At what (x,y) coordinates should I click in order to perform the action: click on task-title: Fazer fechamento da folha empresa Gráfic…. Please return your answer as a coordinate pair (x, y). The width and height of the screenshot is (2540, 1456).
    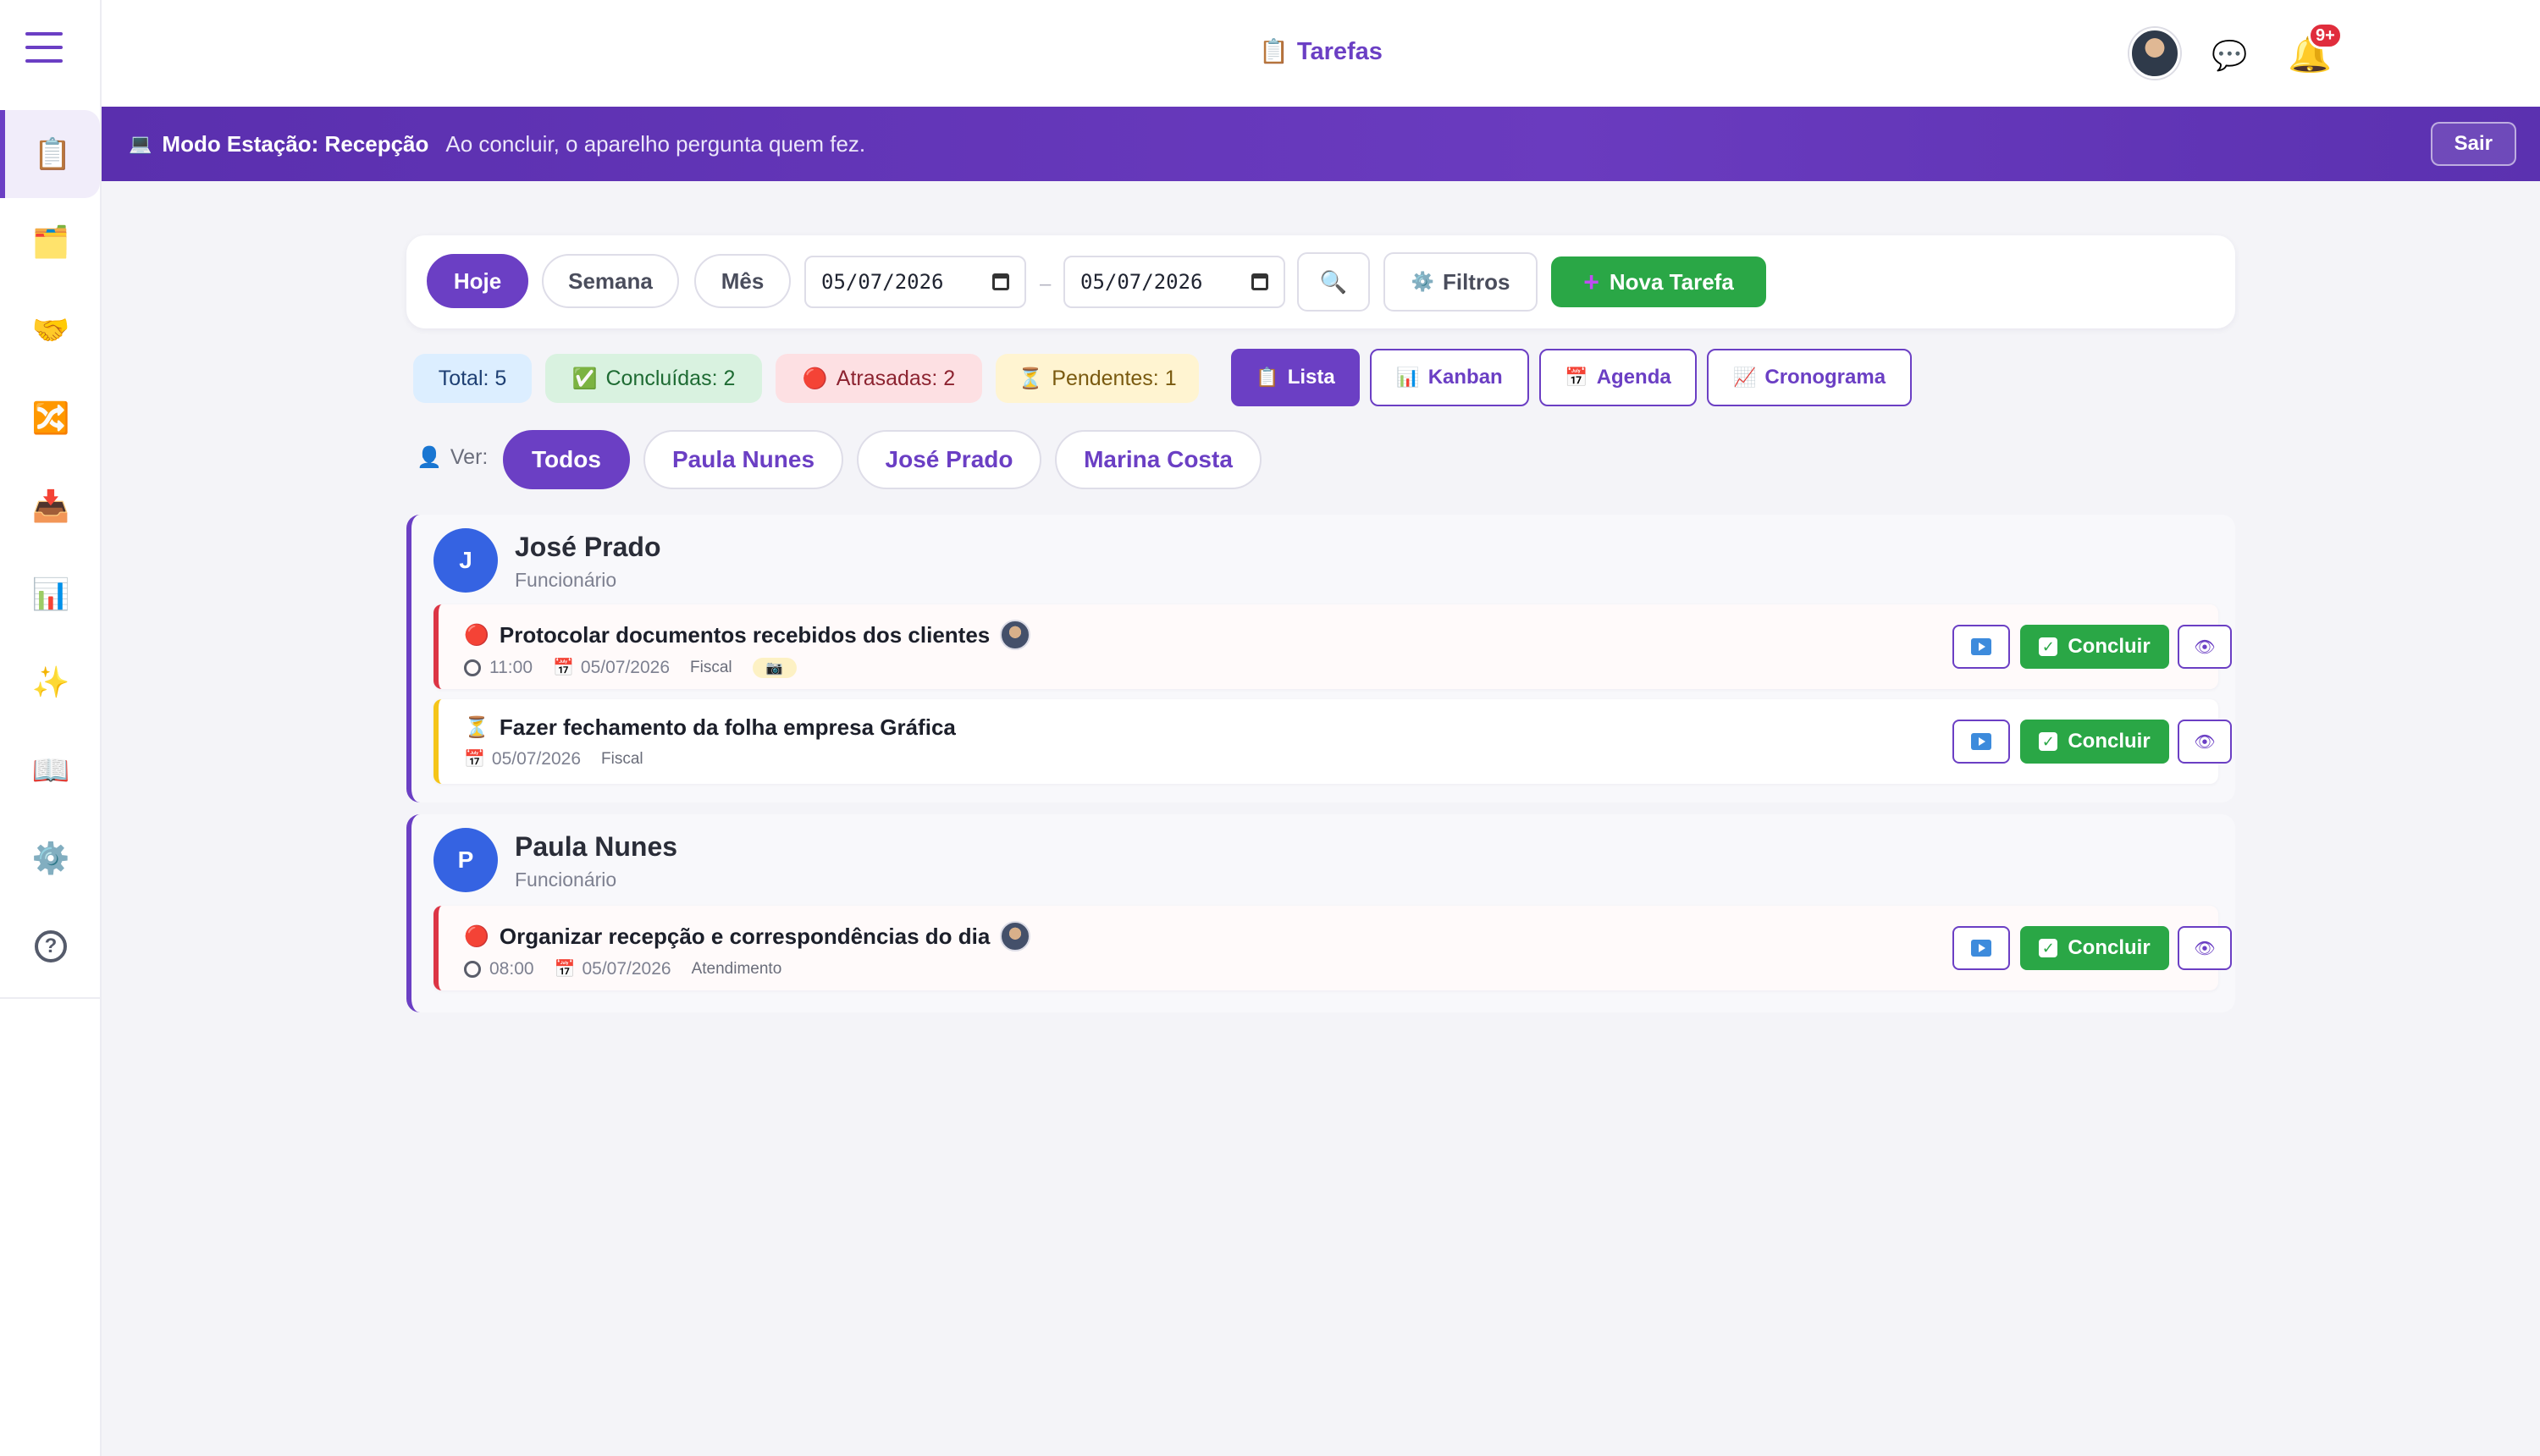
    Looking at the image, I should click on (727, 727).